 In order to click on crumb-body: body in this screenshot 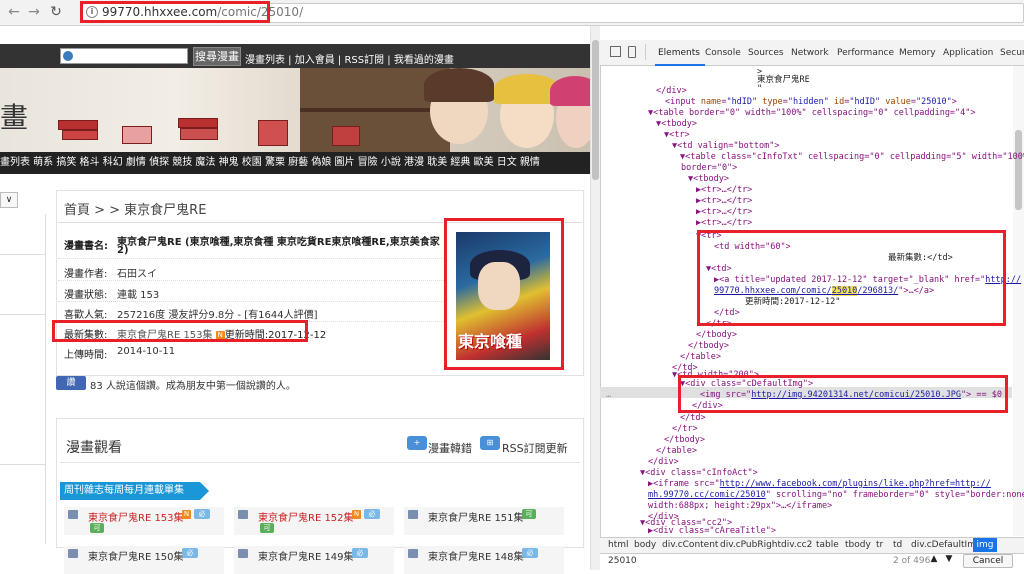, I will do `click(645, 545)`.